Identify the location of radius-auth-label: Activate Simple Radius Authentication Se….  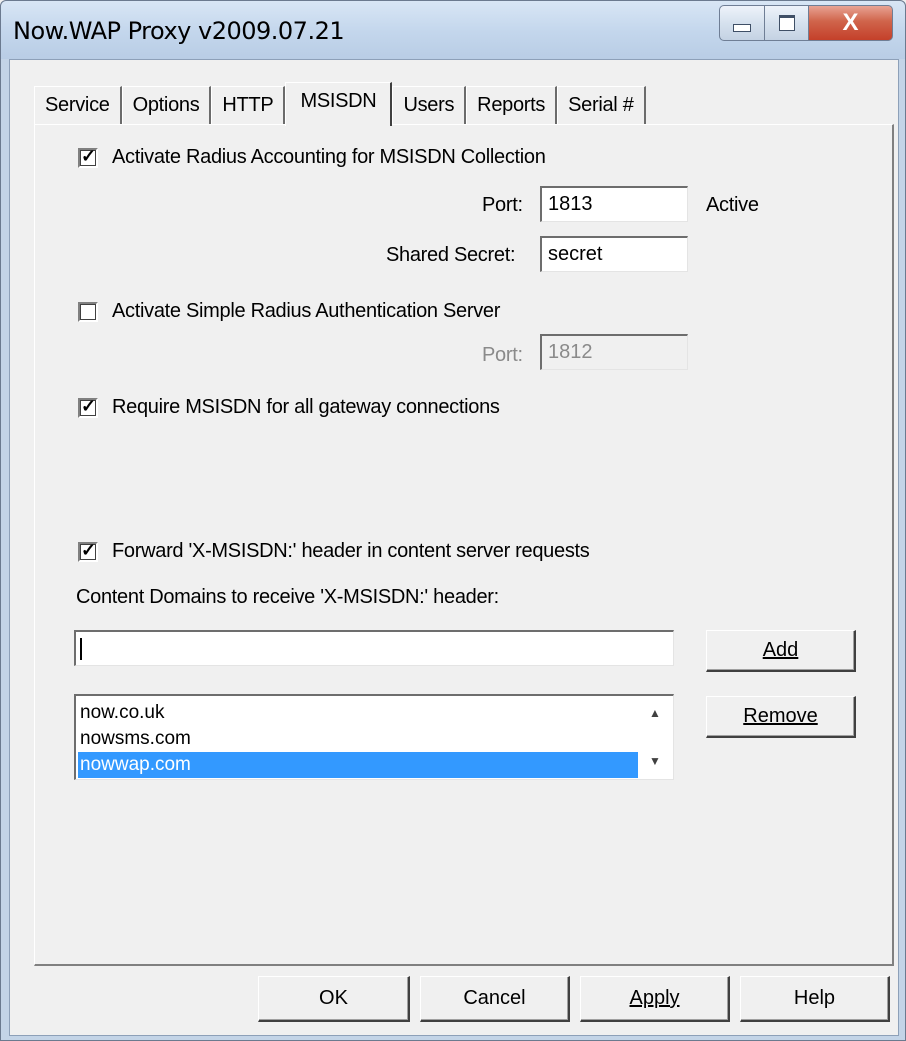
(306, 311).